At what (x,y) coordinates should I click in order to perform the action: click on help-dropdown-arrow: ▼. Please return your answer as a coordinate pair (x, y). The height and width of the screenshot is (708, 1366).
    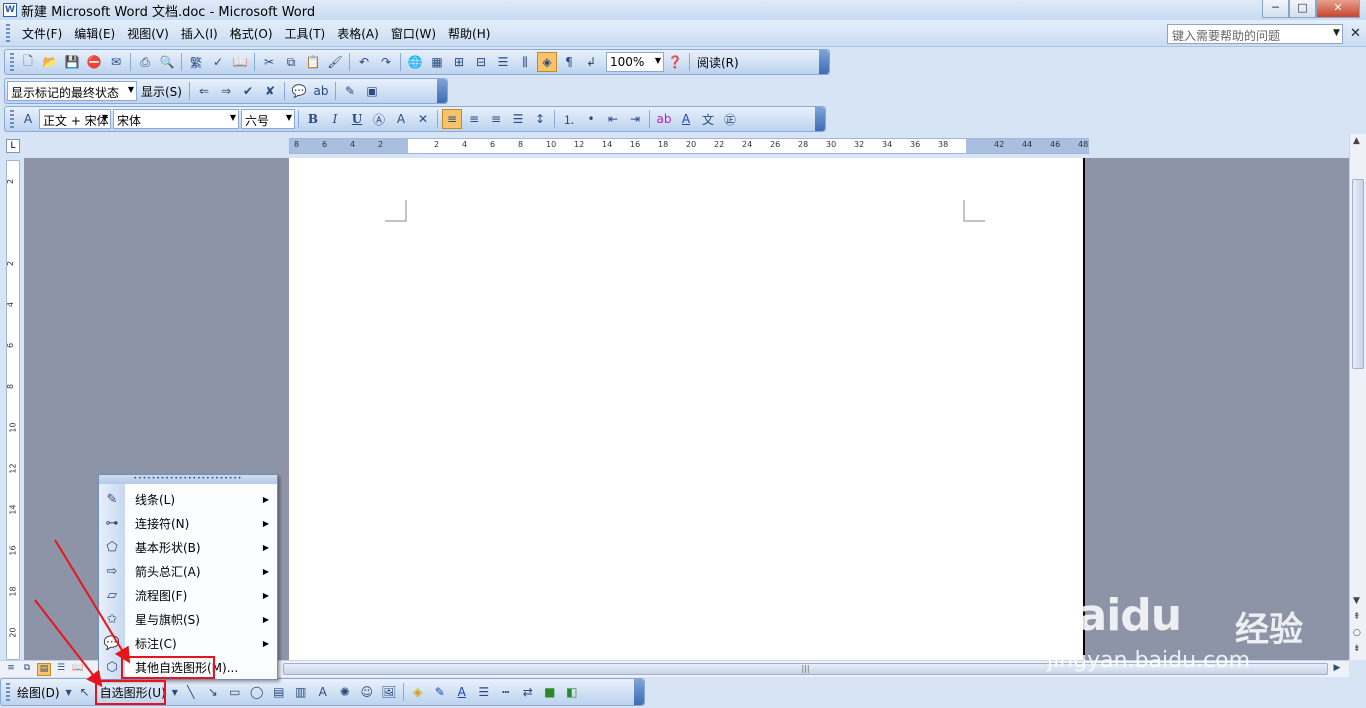
    Looking at the image, I should click on (1336, 33).